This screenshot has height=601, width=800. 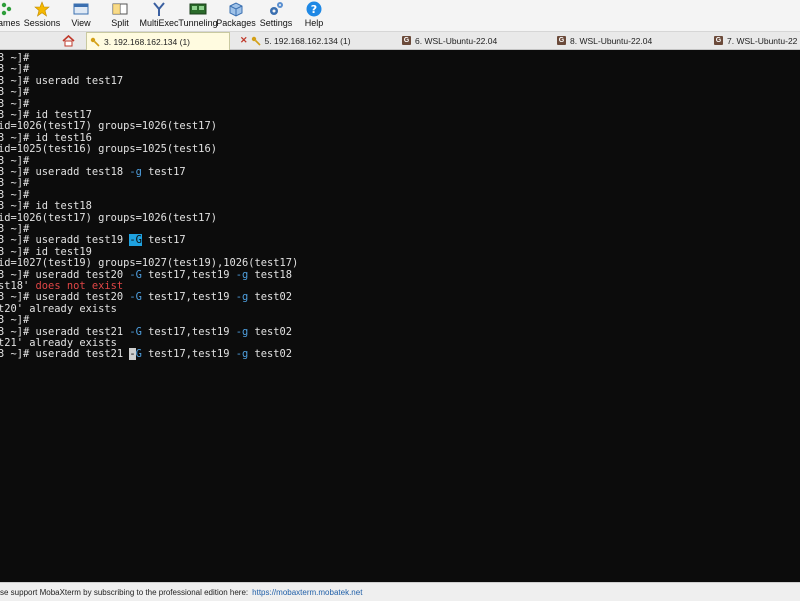 I want to click on packages-icon, so click(x=236, y=9).